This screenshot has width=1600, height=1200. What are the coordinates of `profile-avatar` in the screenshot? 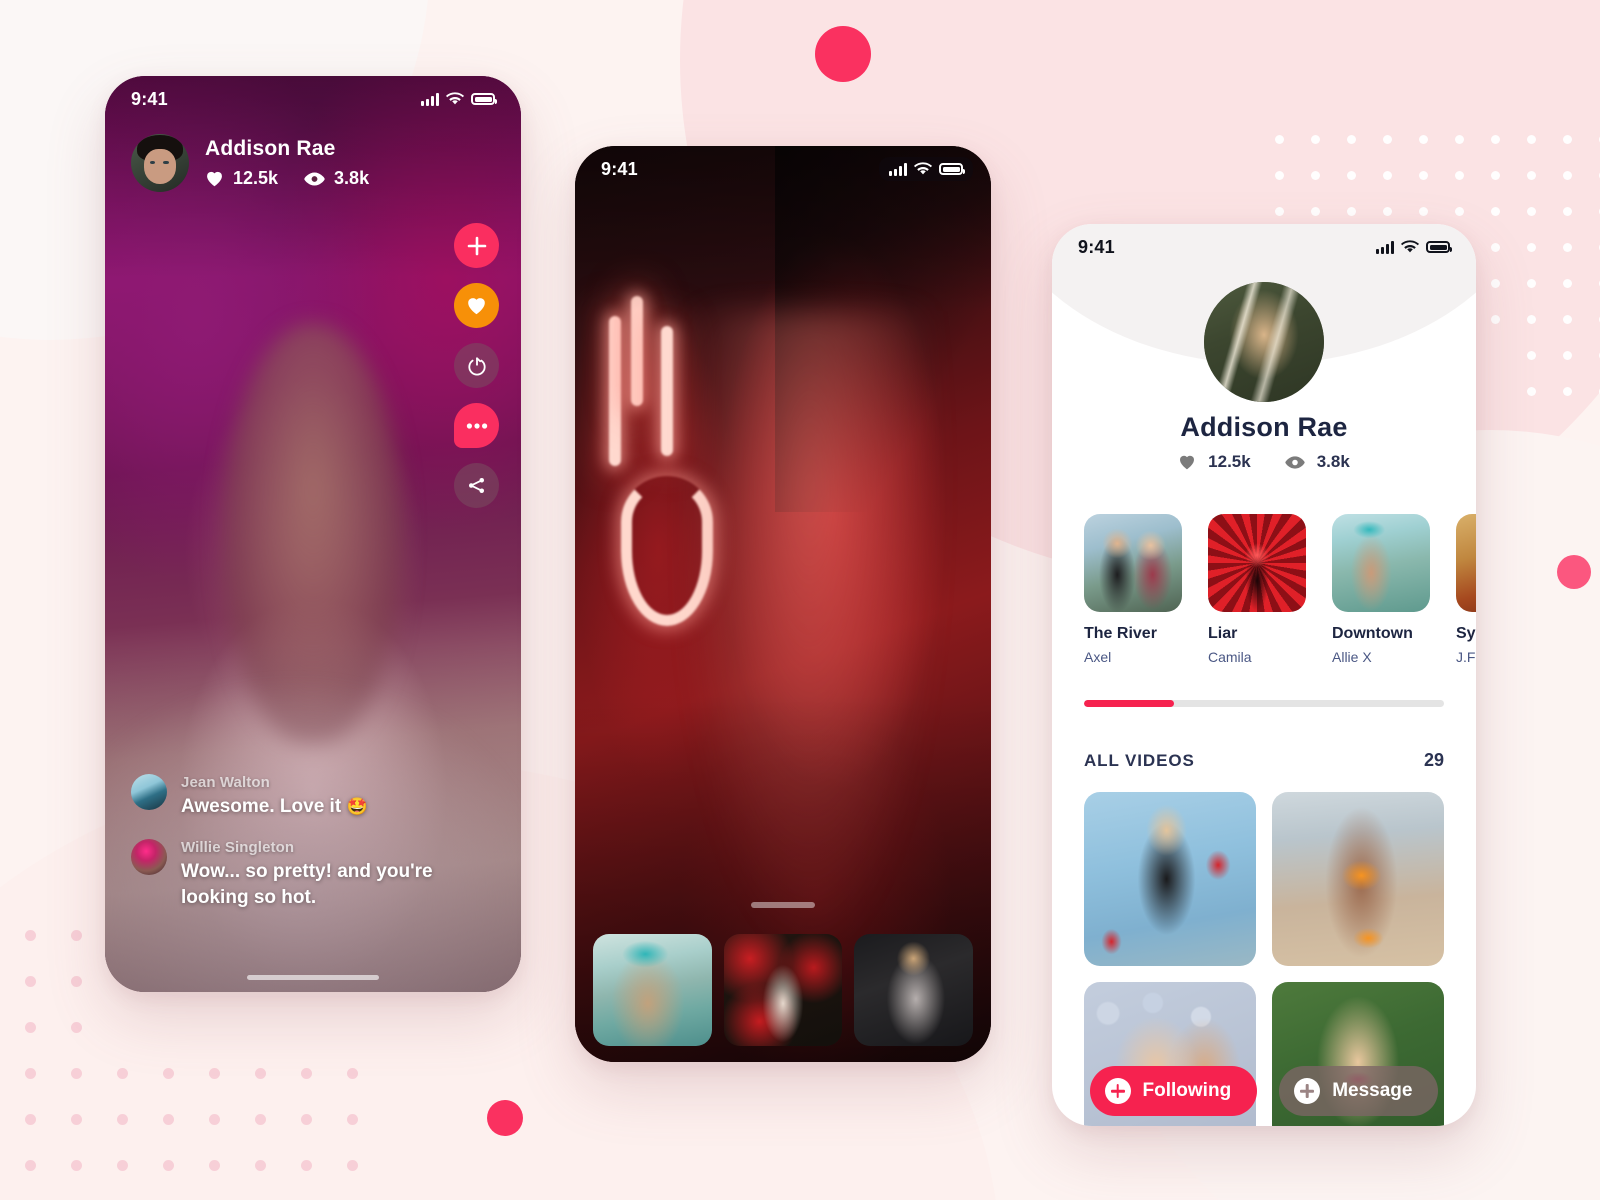 It's located at (1264, 342).